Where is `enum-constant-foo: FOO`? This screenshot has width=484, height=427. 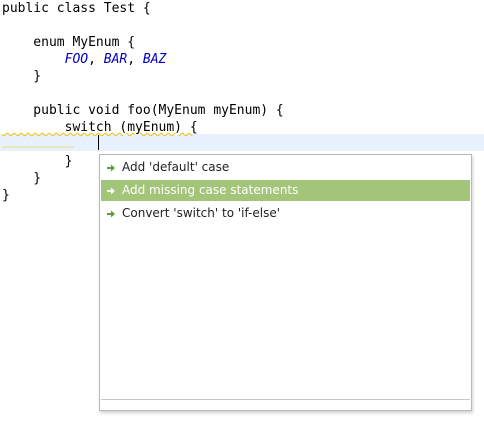 enum-constant-foo: FOO is located at coordinates (76, 59).